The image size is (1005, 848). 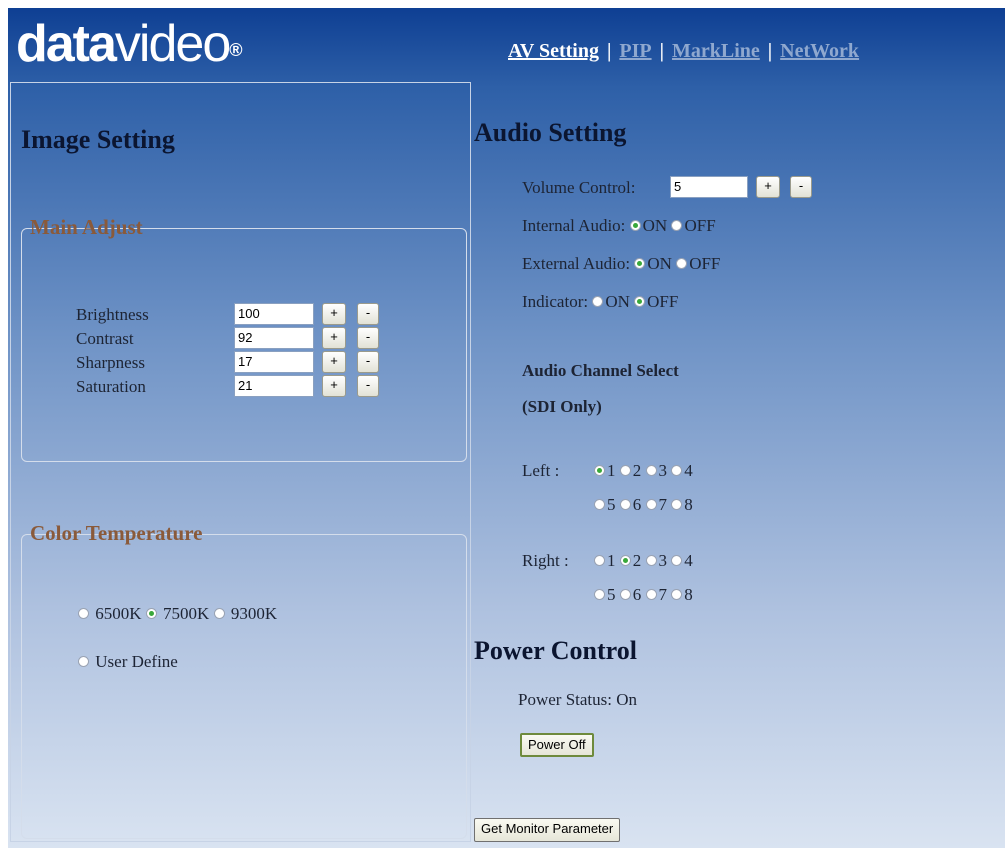 What do you see at coordinates (682, 263) in the screenshot?
I see `external-audio-off-radio` at bounding box center [682, 263].